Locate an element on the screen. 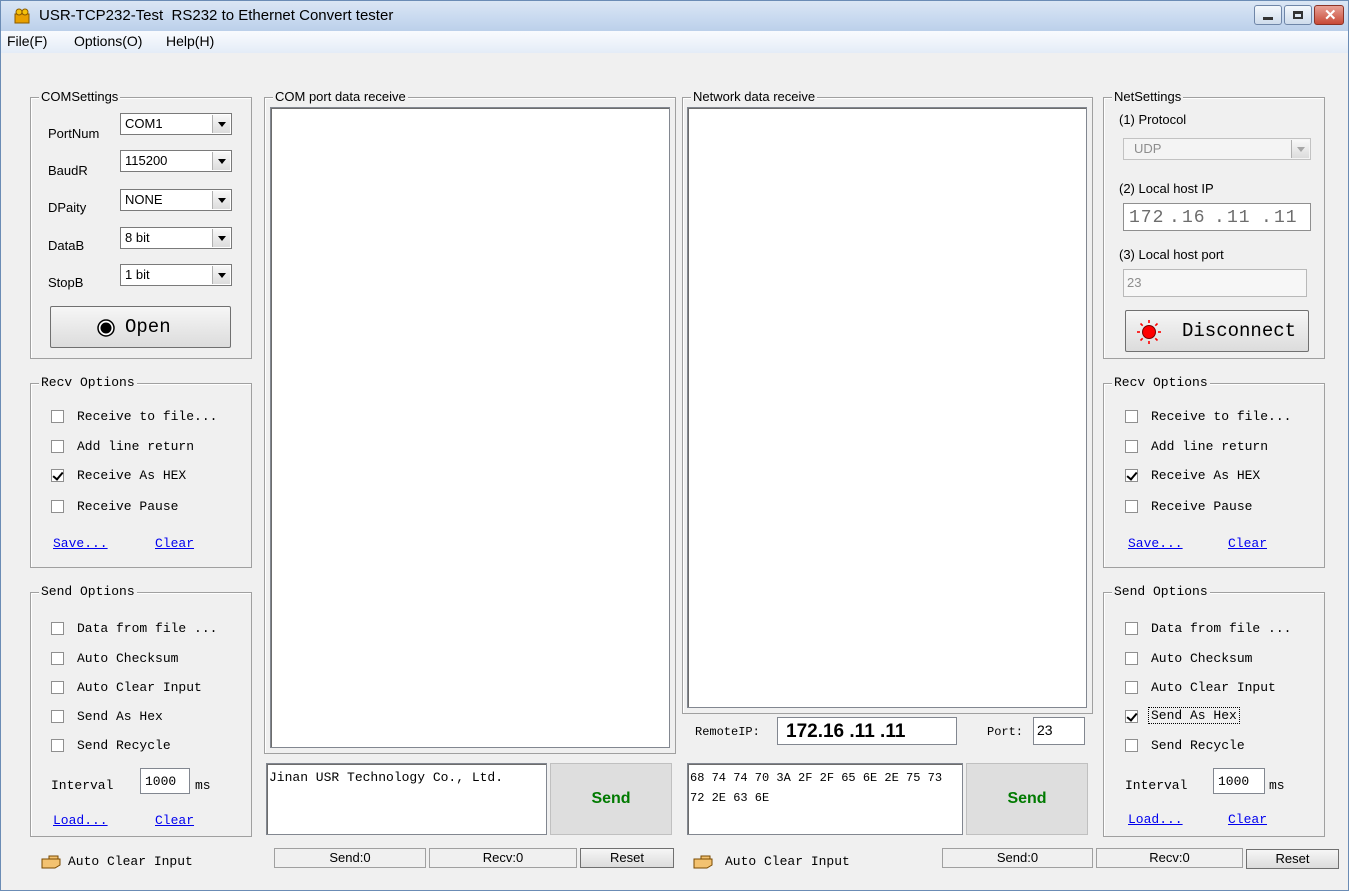  protocol-value: UDP is located at coordinates (1148, 148).